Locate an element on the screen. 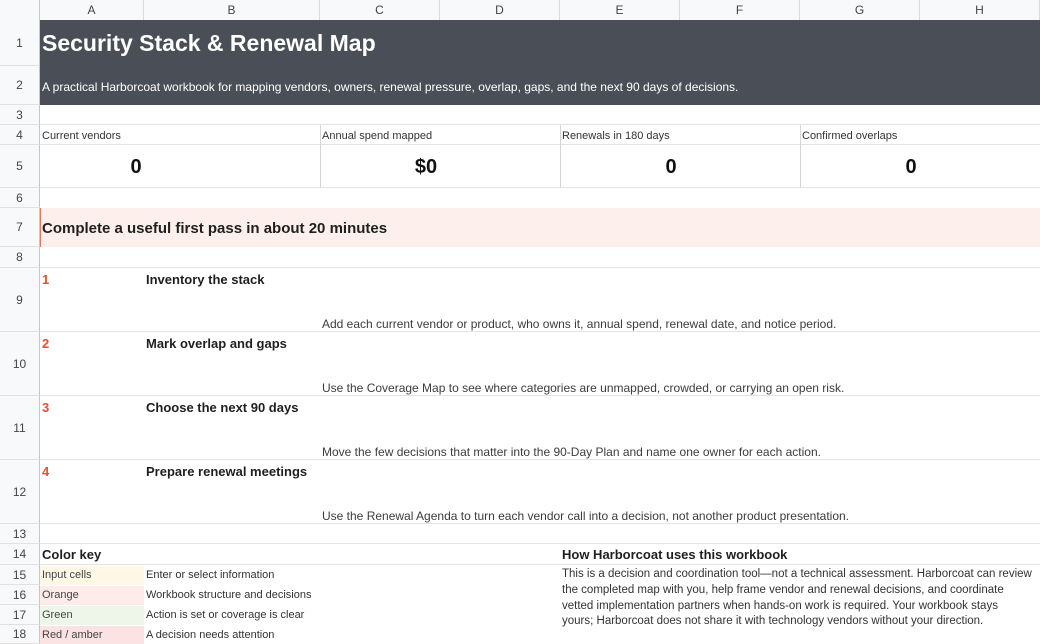 Image resolution: width=1040 pixels, height=644 pixels. row-header-12: 12 is located at coordinates (20, 492).